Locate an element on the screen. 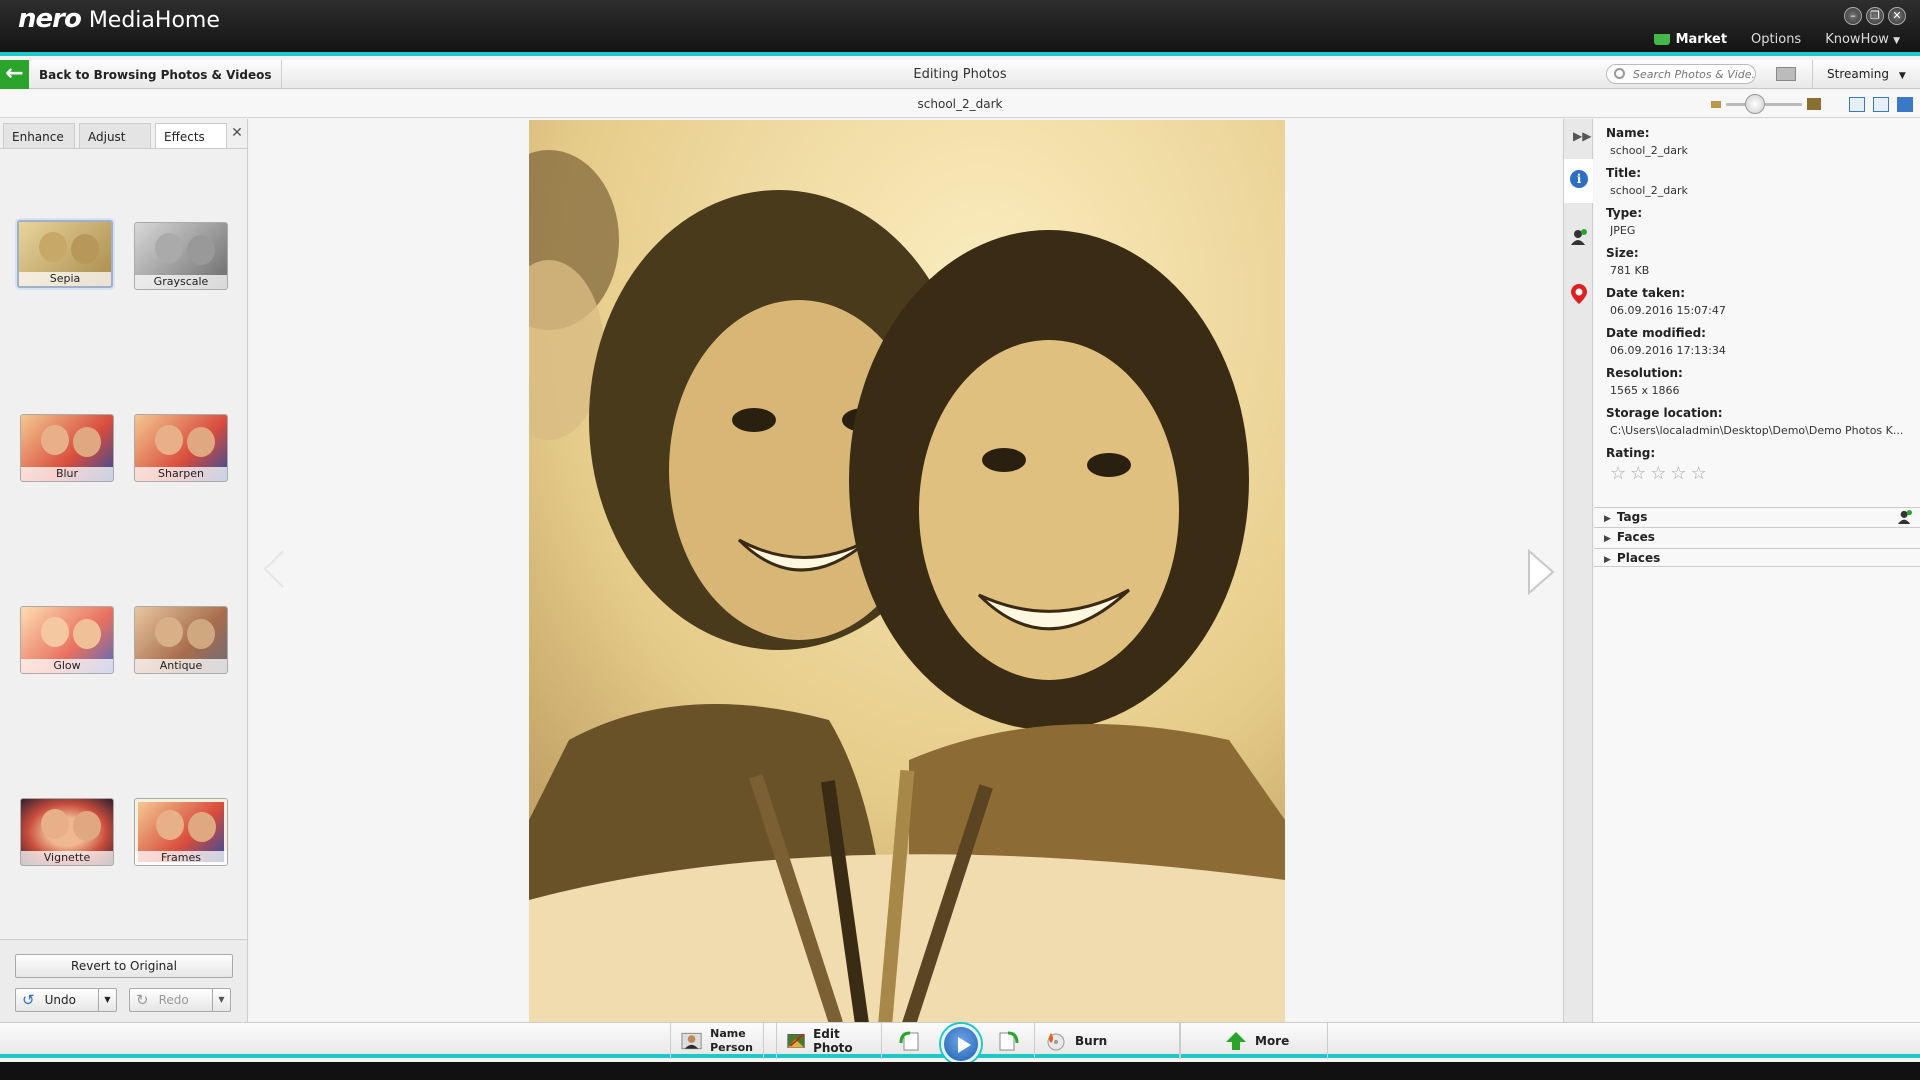 The image size is (1920, 1080). tab-adjust: Adjust is located at coordinates (115, 135).